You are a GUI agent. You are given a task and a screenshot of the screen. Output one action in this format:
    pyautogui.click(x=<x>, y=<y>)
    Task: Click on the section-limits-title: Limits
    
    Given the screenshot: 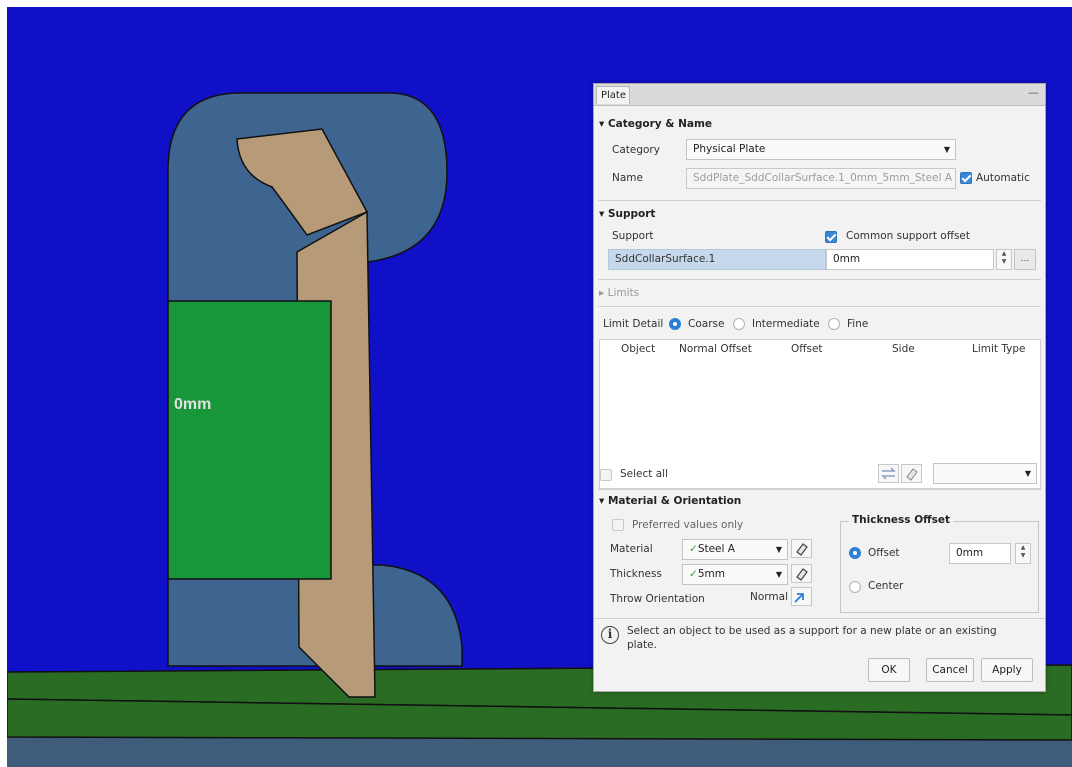 What is the action you would take?
    pyautogui.click(x=623, y=293)
    